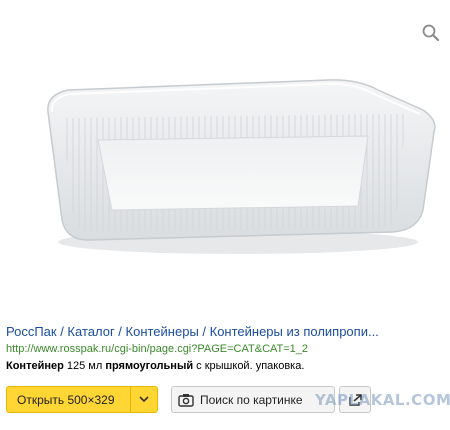 This screenshot has width=450, height=430. Describe the element at coordinates (382, 400) in the screenshot. I see `watermark: YAPLAKAL.COM` at that location.